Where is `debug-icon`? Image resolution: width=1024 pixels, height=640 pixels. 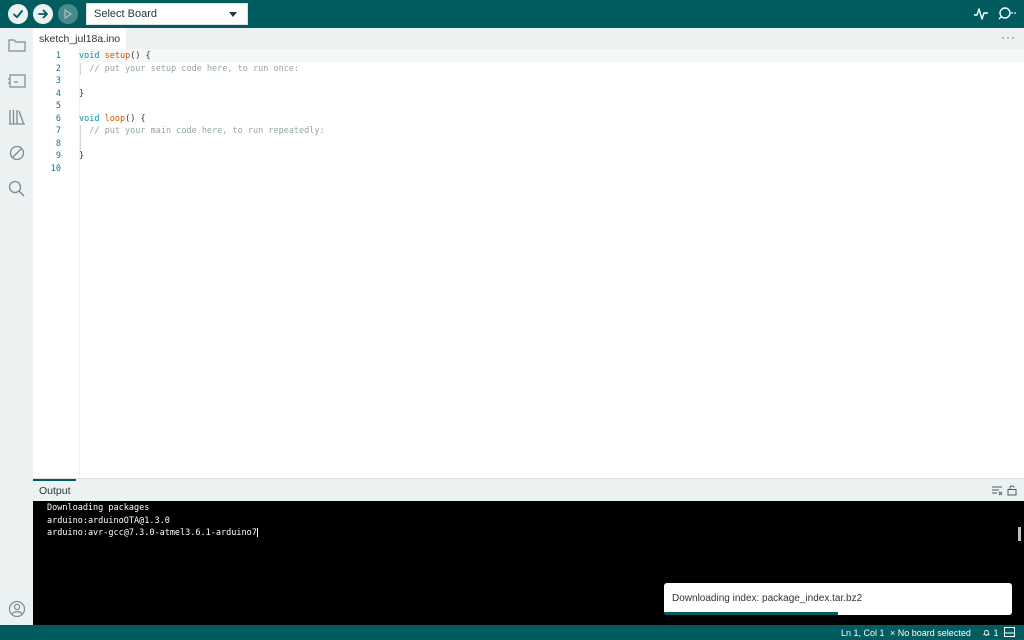
debug-icon is located at coordinates (68, 14).